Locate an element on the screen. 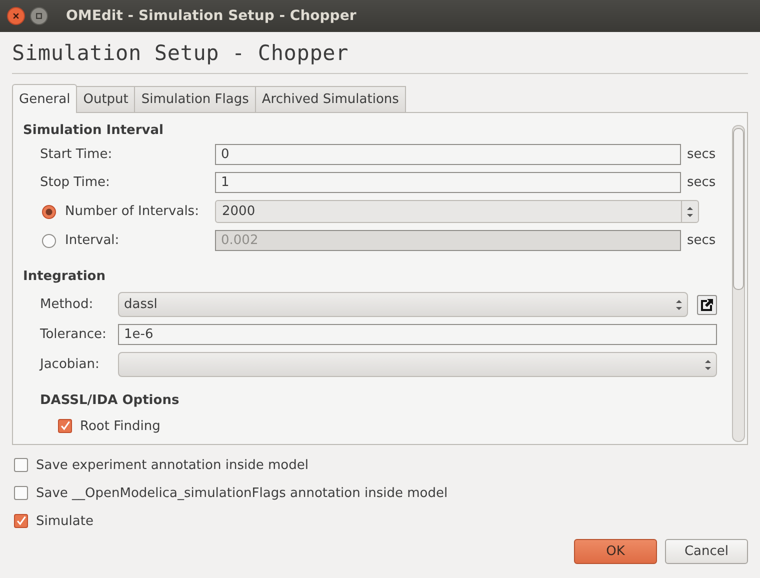  minimize-button is located at coordinates (39, 16).